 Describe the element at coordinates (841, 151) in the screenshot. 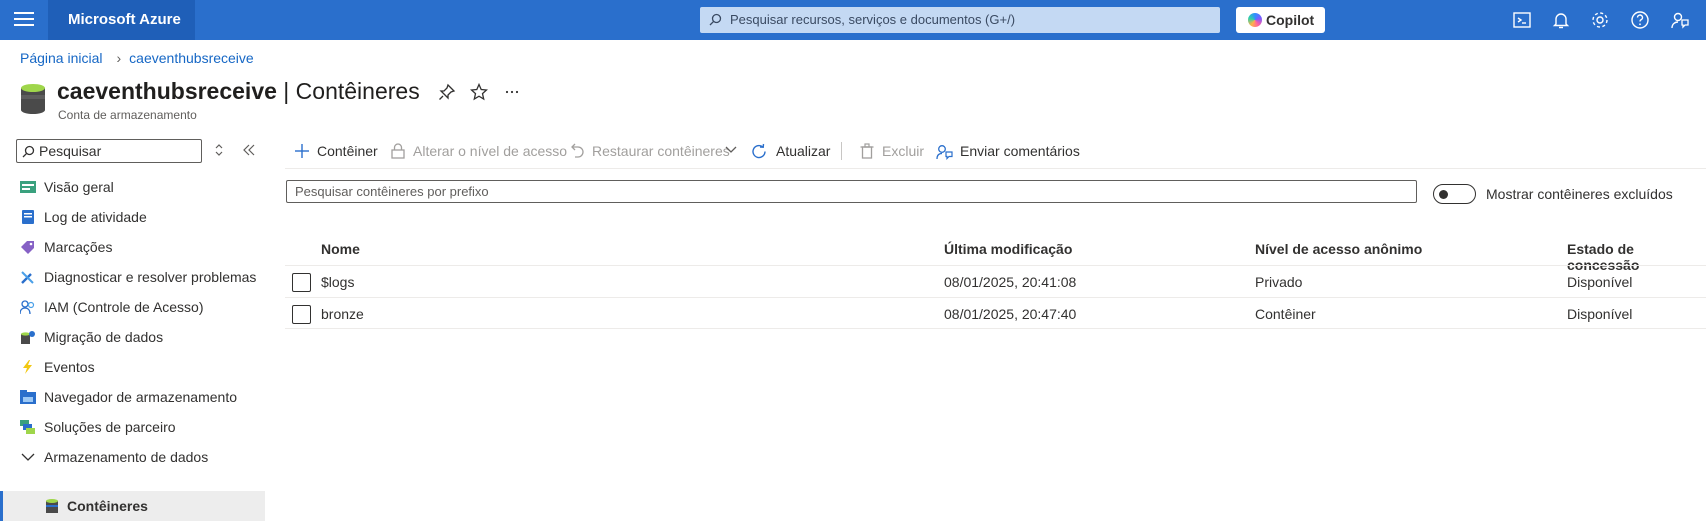

I see `command-separator` at that location.